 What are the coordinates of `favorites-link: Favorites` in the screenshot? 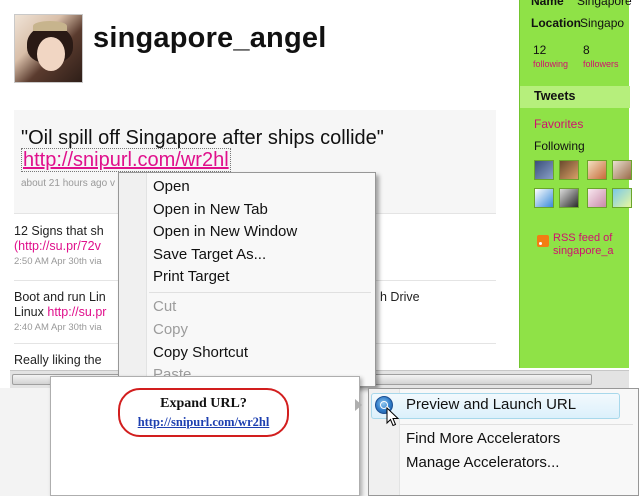 It's located at (558, 124).